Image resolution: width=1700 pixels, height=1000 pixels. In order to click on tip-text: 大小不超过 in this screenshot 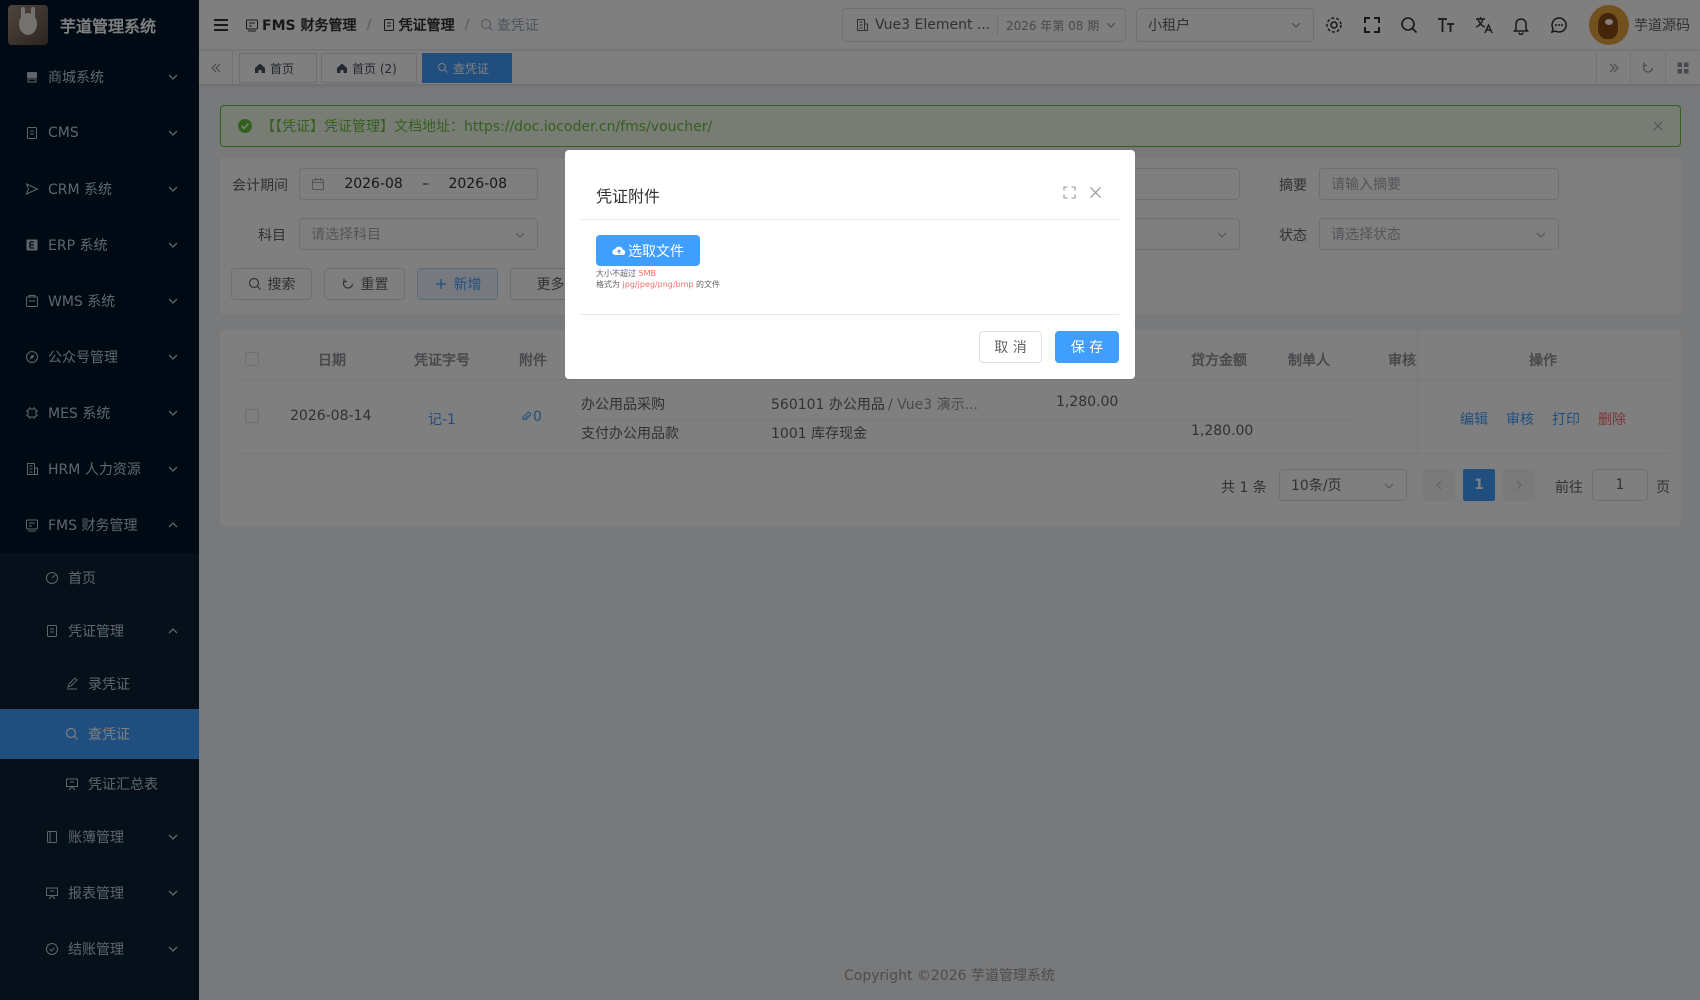, I will do `click(616, 273)`.